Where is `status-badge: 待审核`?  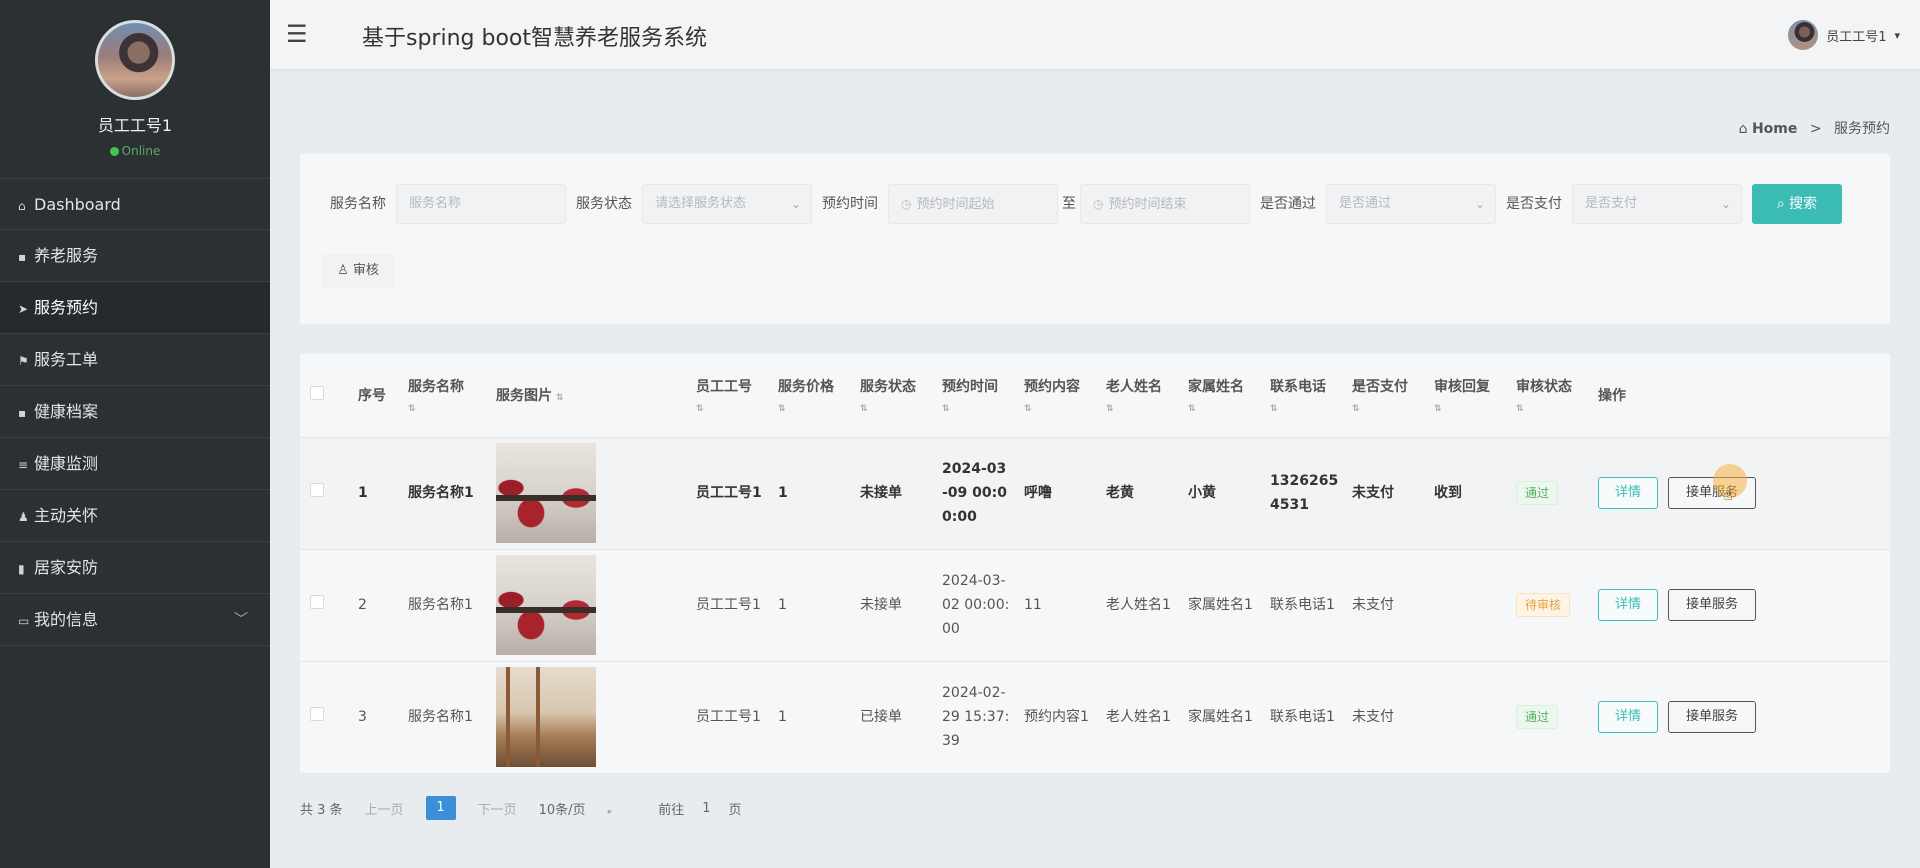 status-badge: 待审核 is located at coordinates (1543, 605).